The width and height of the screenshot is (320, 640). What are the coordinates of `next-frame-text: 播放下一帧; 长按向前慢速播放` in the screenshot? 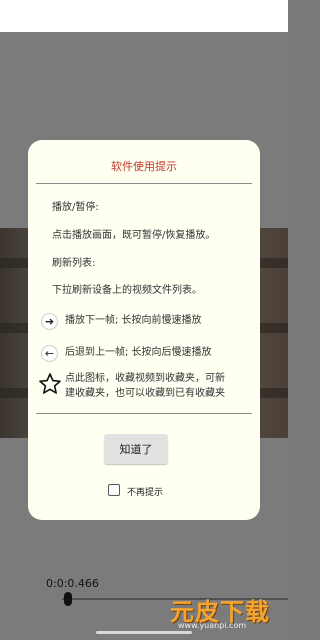 It's located at (133, 320).